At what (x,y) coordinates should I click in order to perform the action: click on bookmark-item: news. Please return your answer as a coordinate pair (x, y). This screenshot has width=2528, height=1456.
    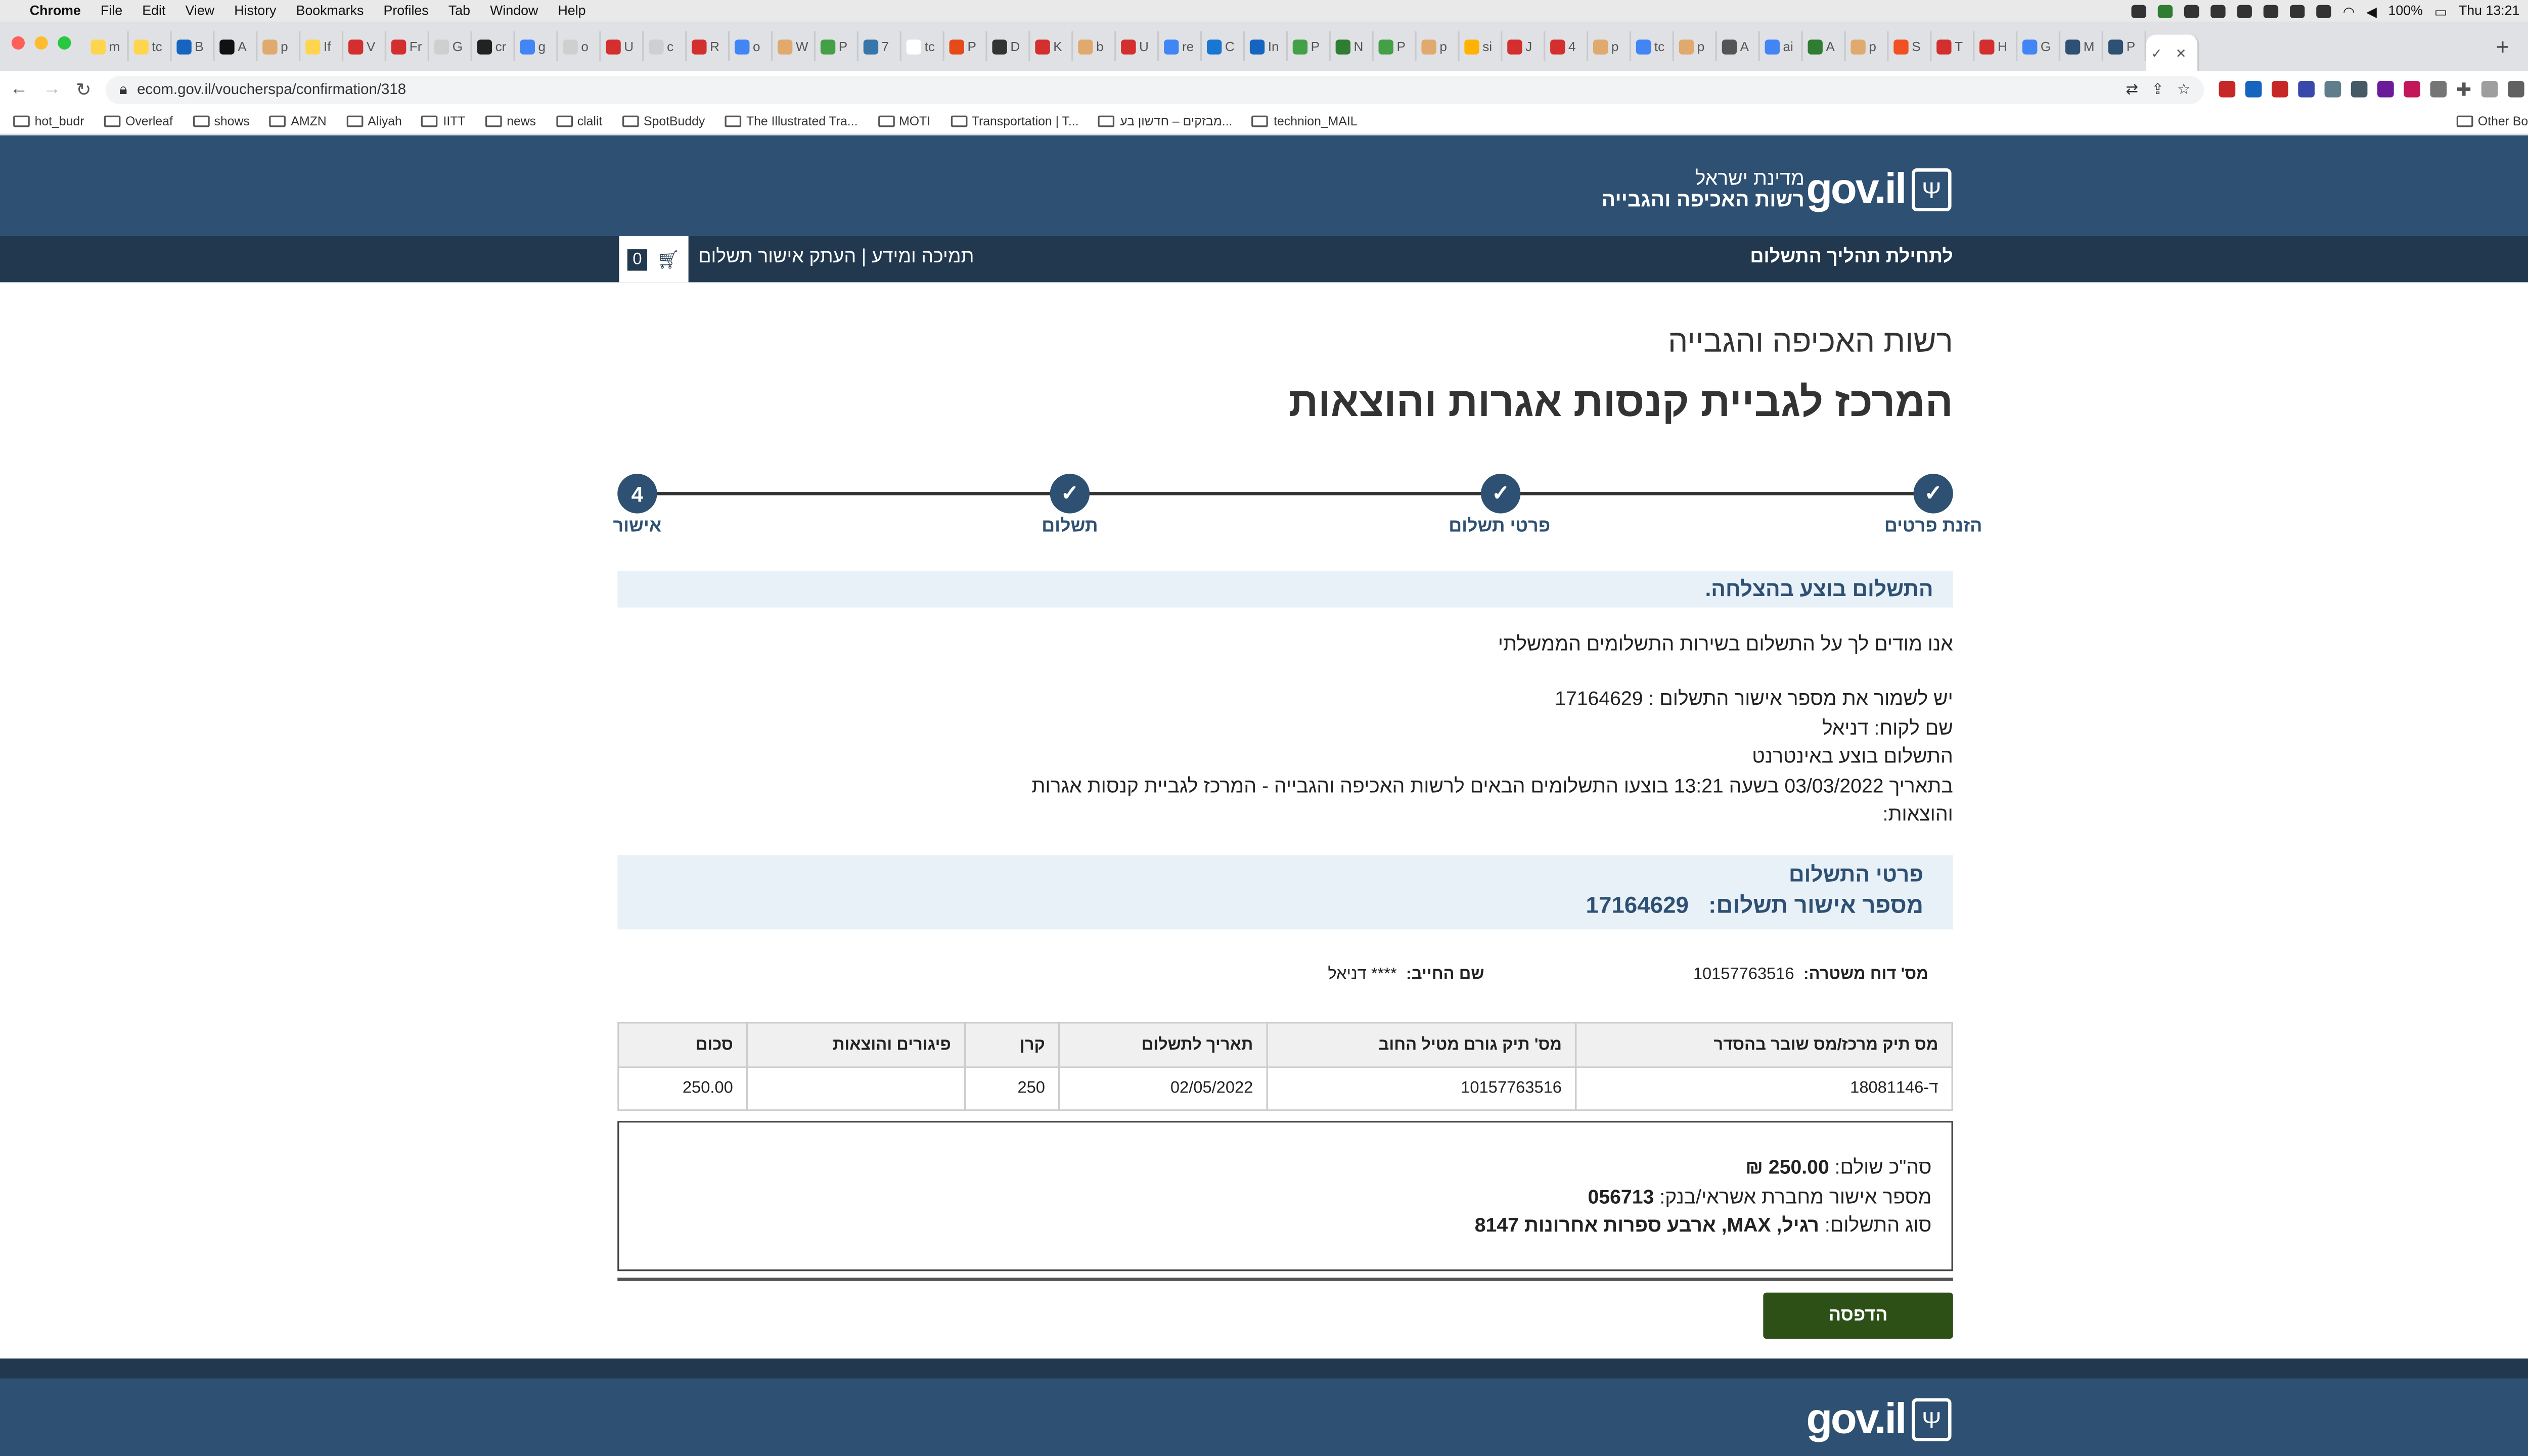
    Looking at the image, I should click on (511, 120).